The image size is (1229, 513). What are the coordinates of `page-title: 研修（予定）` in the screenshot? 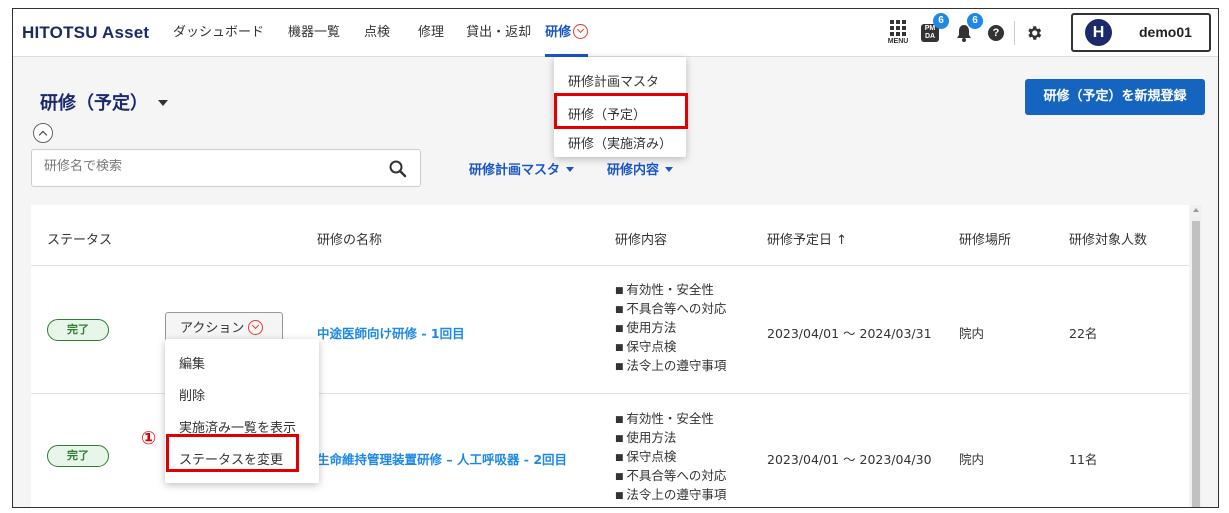 It's located at (104, 102).